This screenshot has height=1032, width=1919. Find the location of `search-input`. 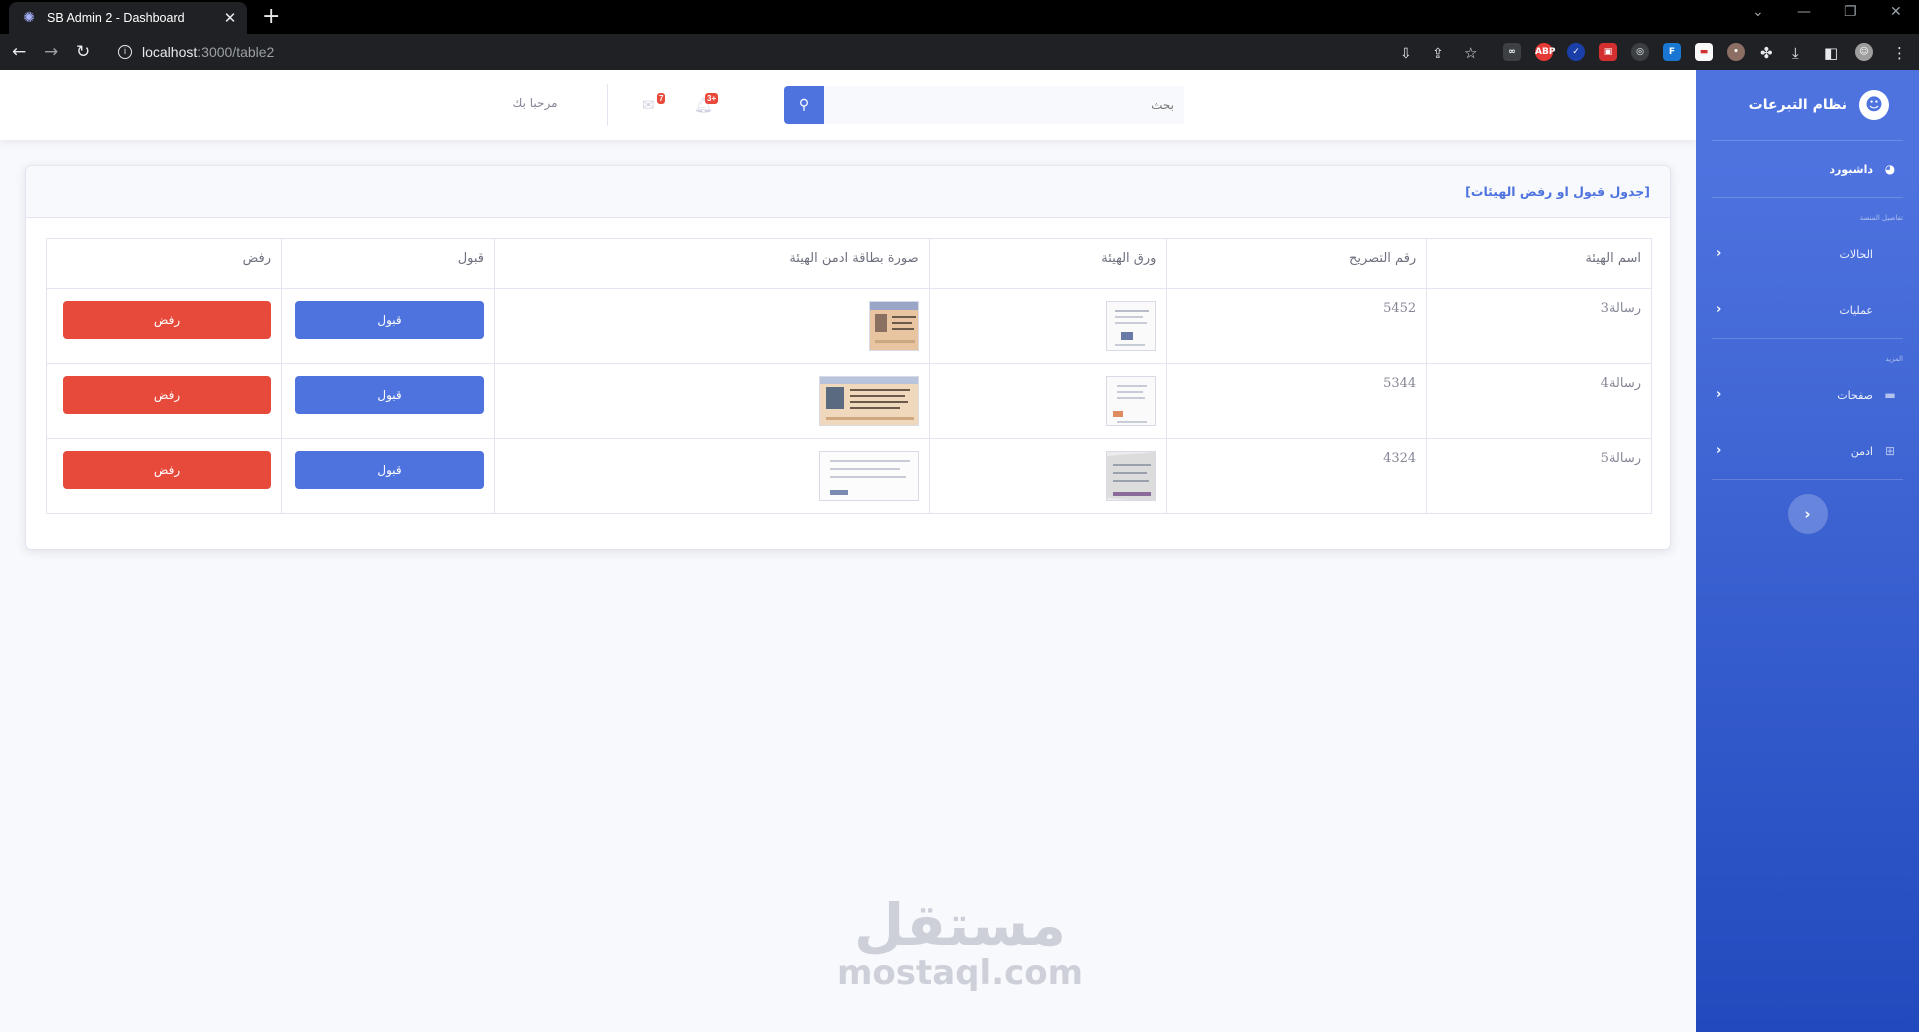

search-input is located at coordinates (1004, 105).